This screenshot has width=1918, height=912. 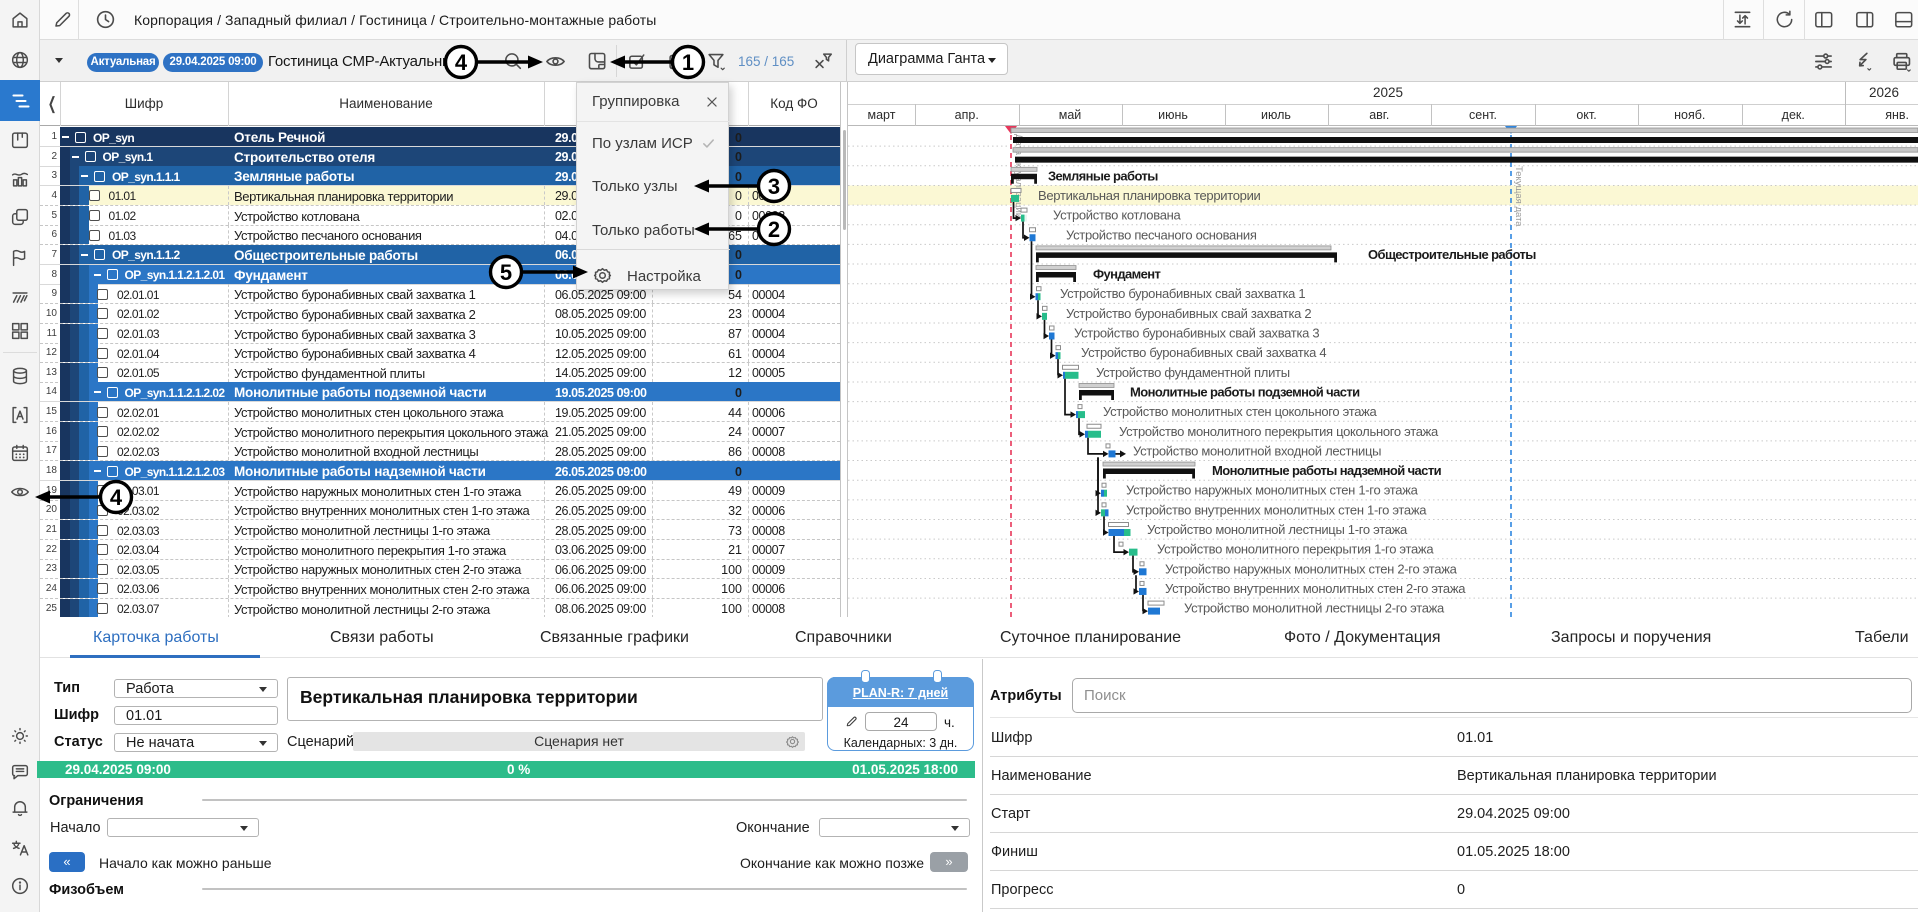 What do you see at coordinates (774, 186) in the screenshot?
I see `svg-text: 3` at bounding box center [774, 186].